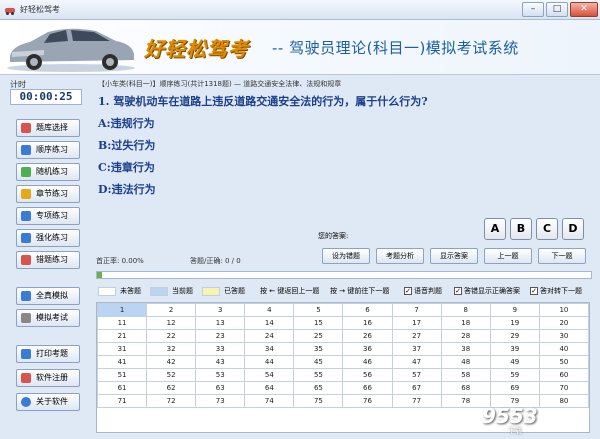 The height and width of the screenshot is (439, 600). I want to click on grid-cell: 63, so click(220, 388).